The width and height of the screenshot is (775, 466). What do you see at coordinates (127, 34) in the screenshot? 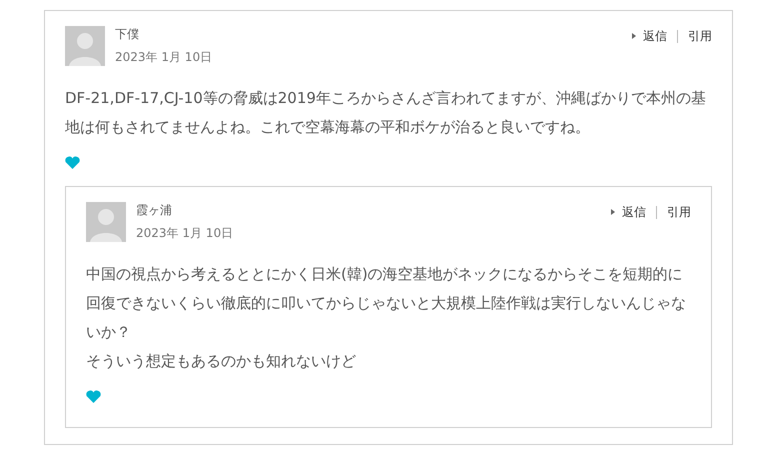
I see `author-name: 下僕` at bounding box center [127, 34].